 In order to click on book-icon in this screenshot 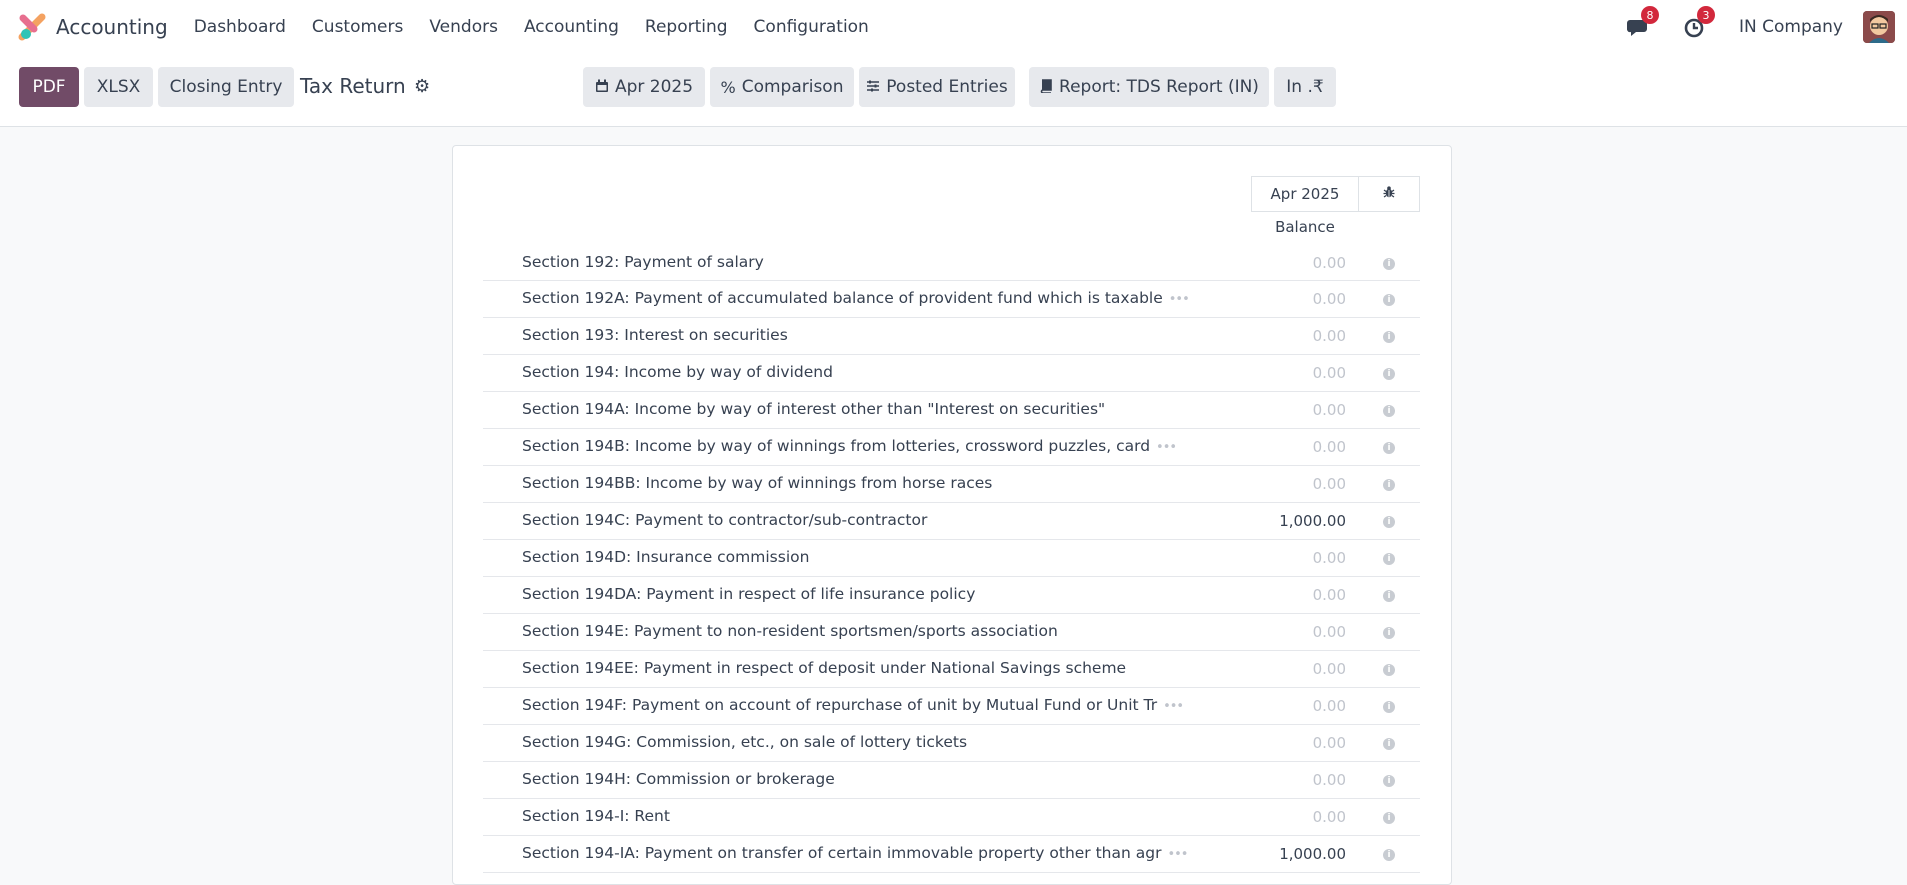, I will do `click(1046, 87)`.